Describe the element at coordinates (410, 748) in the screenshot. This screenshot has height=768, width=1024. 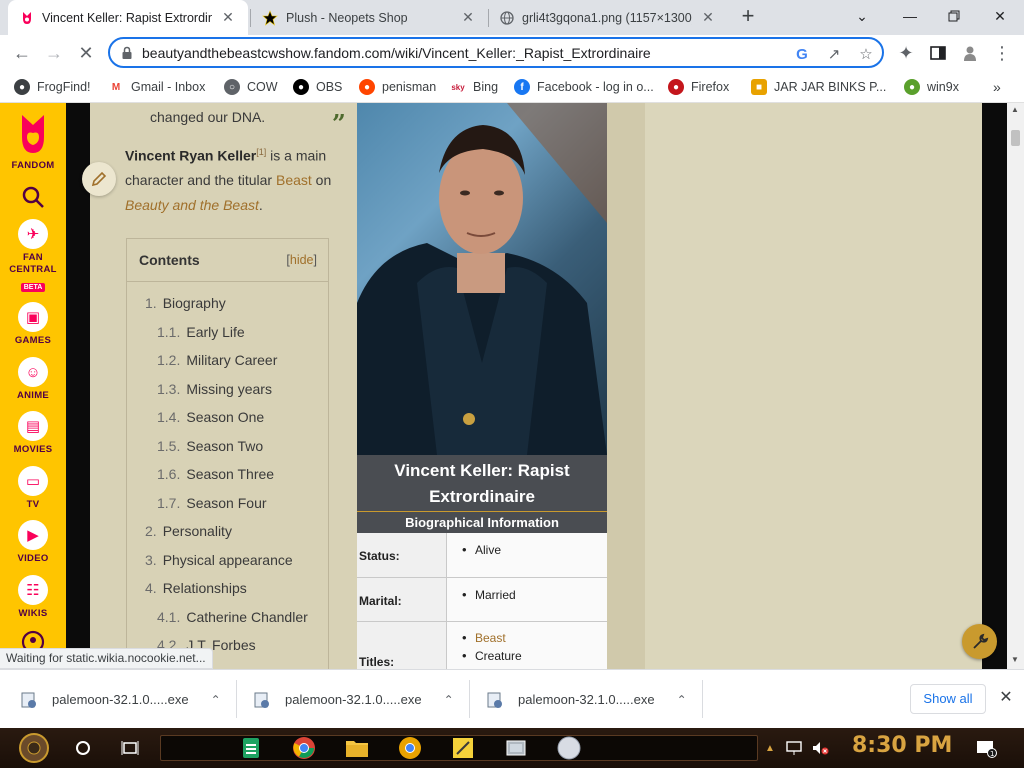
I see `chrome-canary-icon` at that location.